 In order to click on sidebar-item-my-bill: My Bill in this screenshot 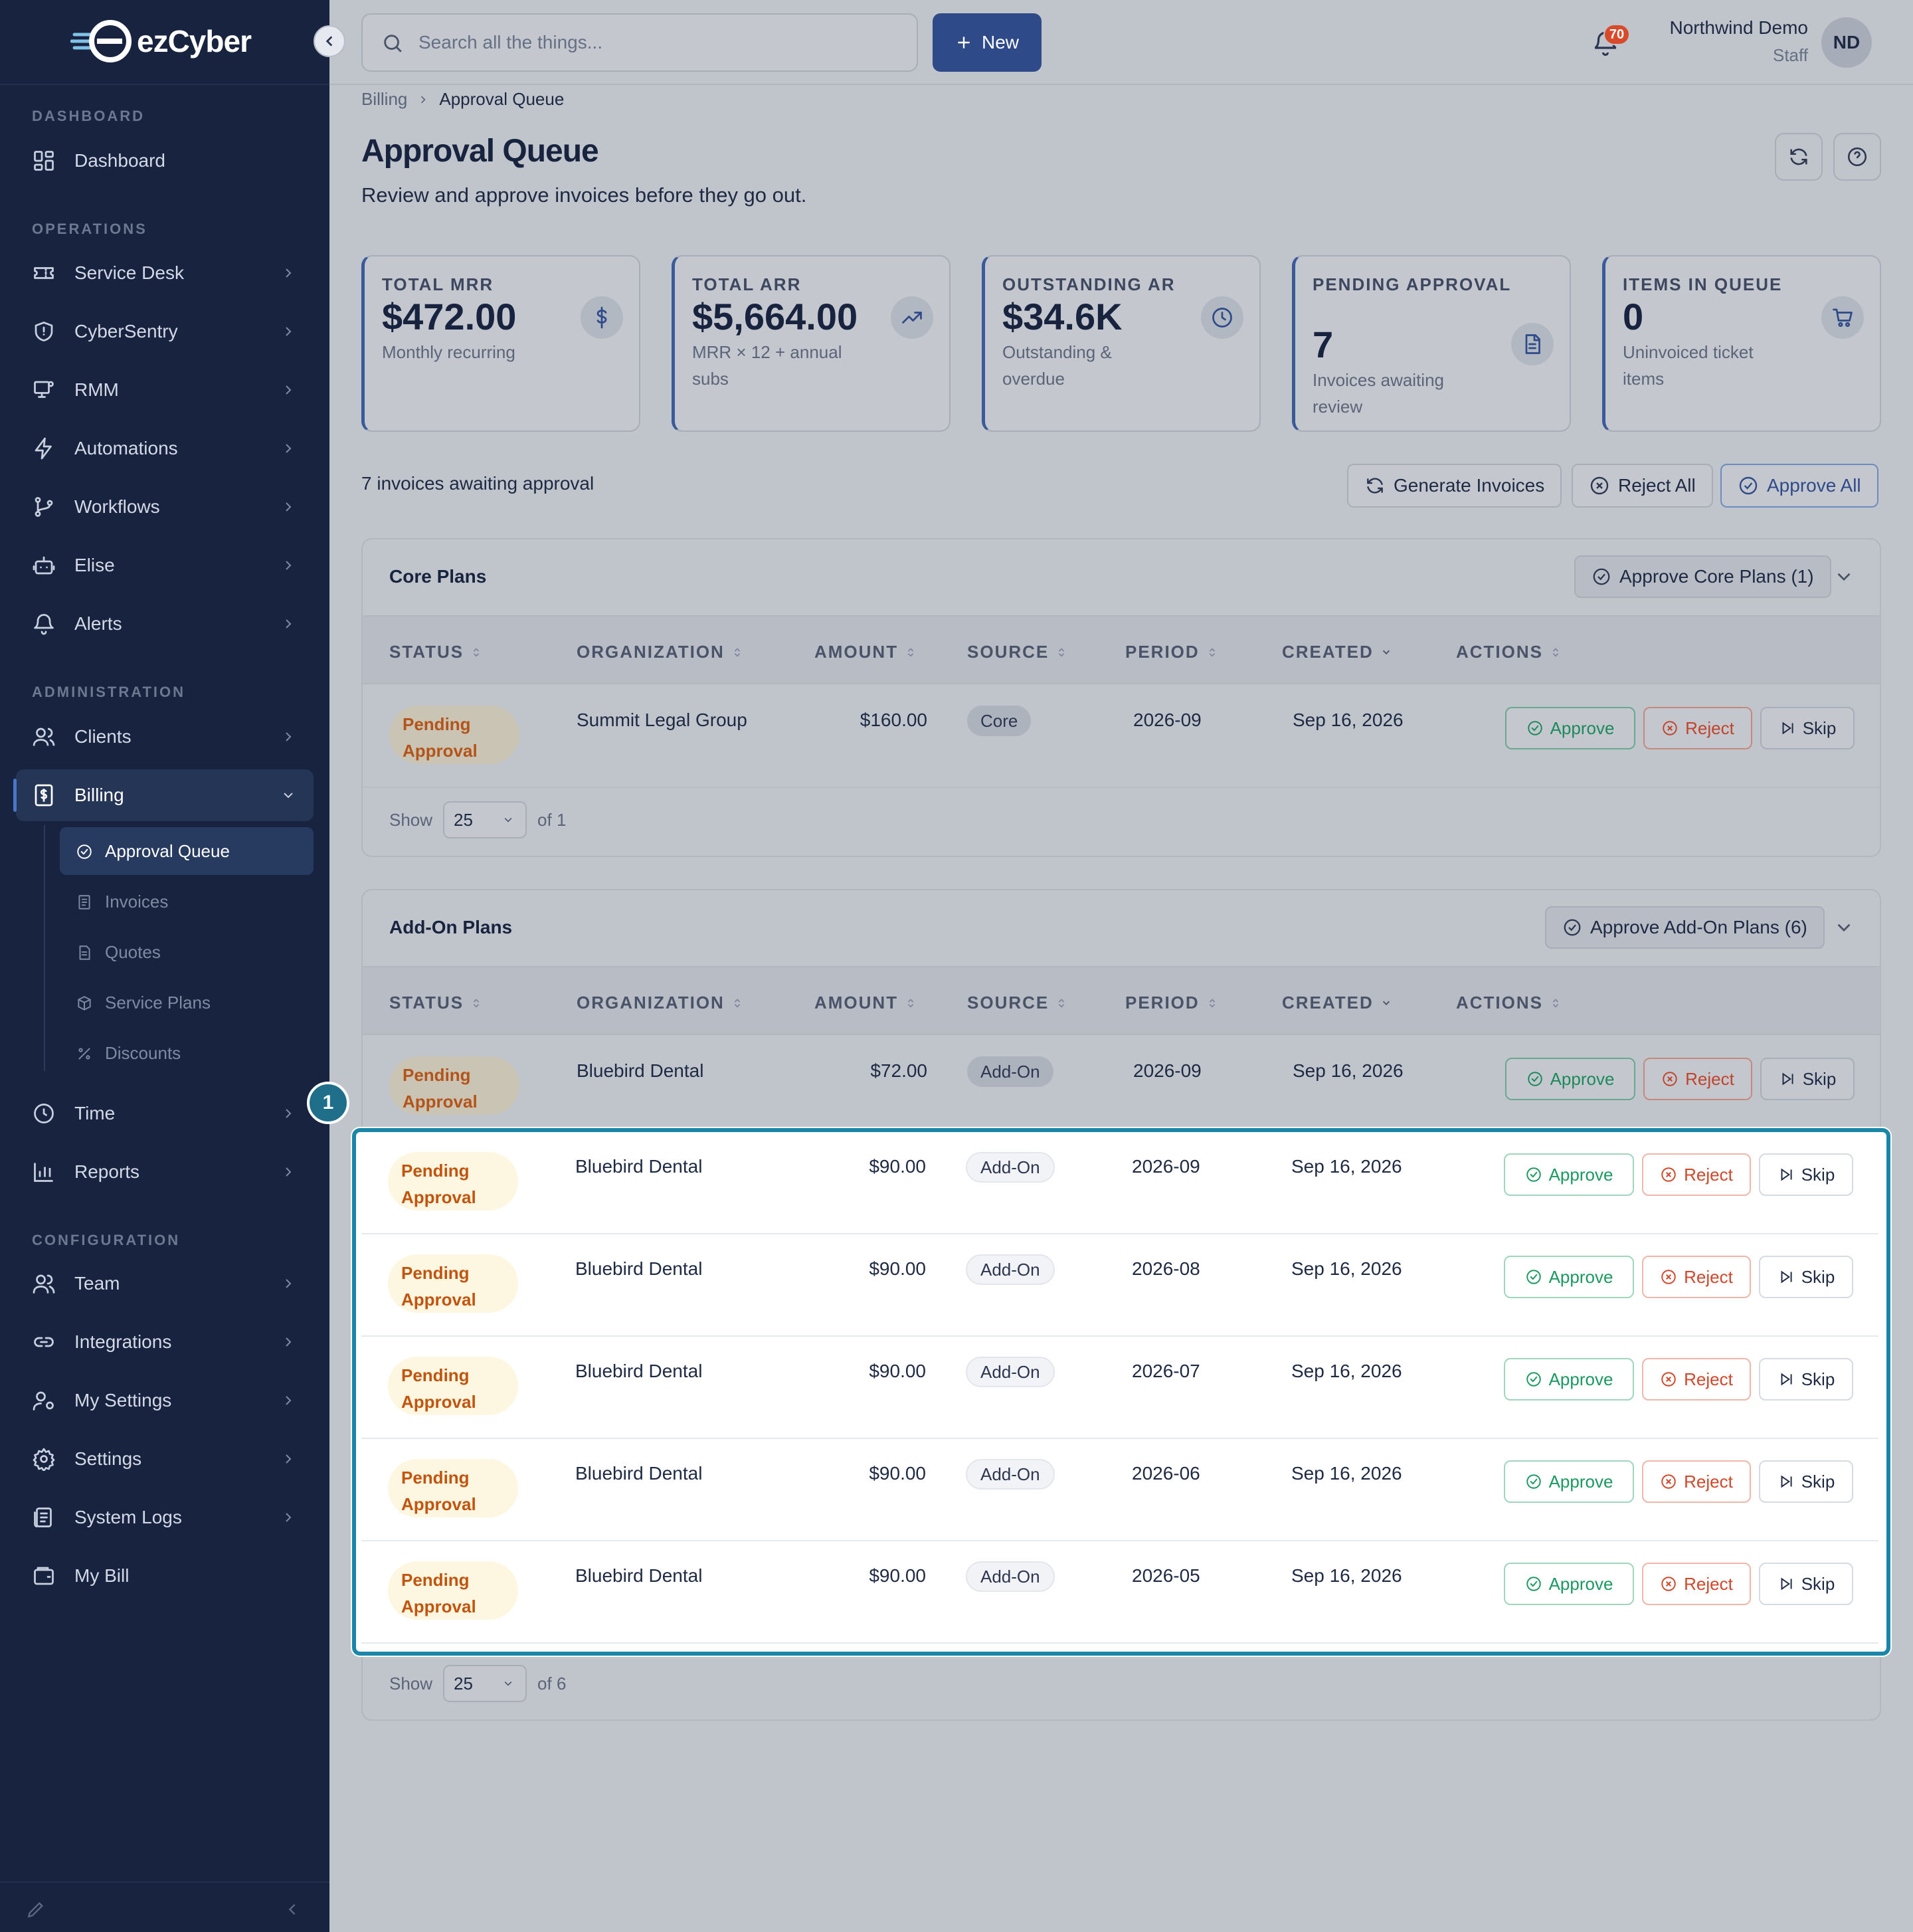, I will do `click(165, 1576)`.